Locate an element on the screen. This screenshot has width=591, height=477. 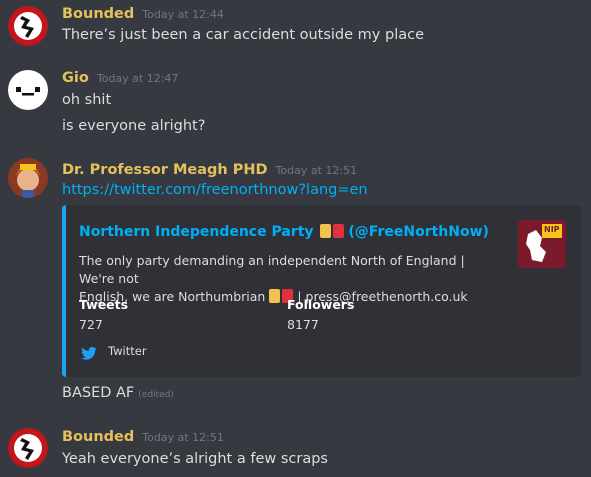
avatar-meagh is located at coordinates (28, 178).